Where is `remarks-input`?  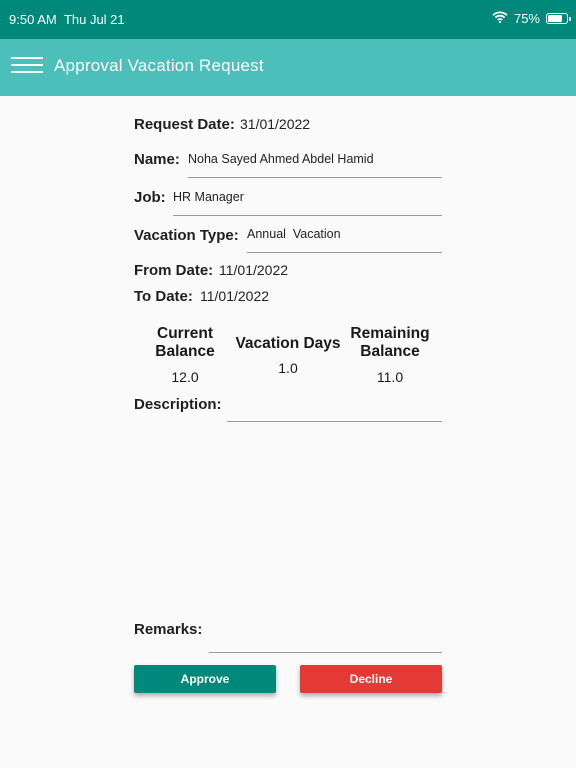 remarks-input is located at coordinates (325, 638).